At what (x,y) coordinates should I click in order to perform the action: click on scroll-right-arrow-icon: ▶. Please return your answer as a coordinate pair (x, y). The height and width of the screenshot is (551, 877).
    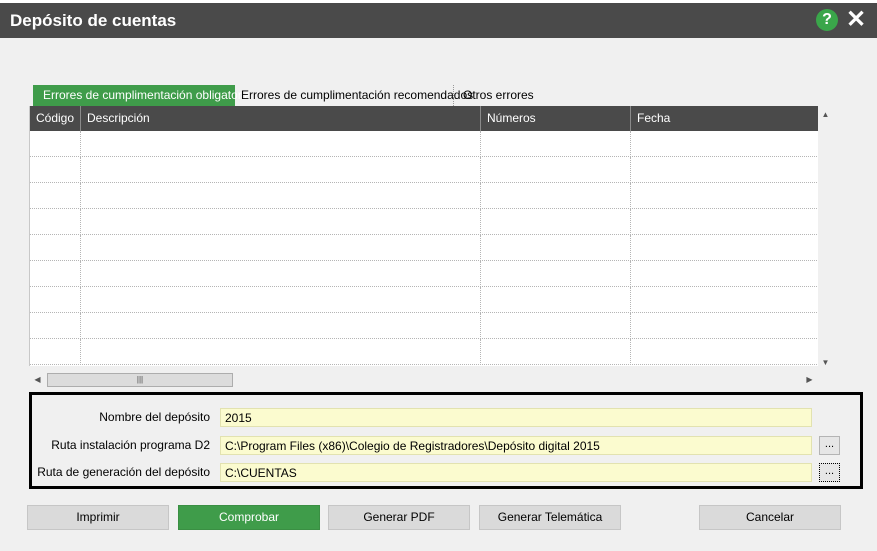
    Looking at the image, I should click on (809, 379).